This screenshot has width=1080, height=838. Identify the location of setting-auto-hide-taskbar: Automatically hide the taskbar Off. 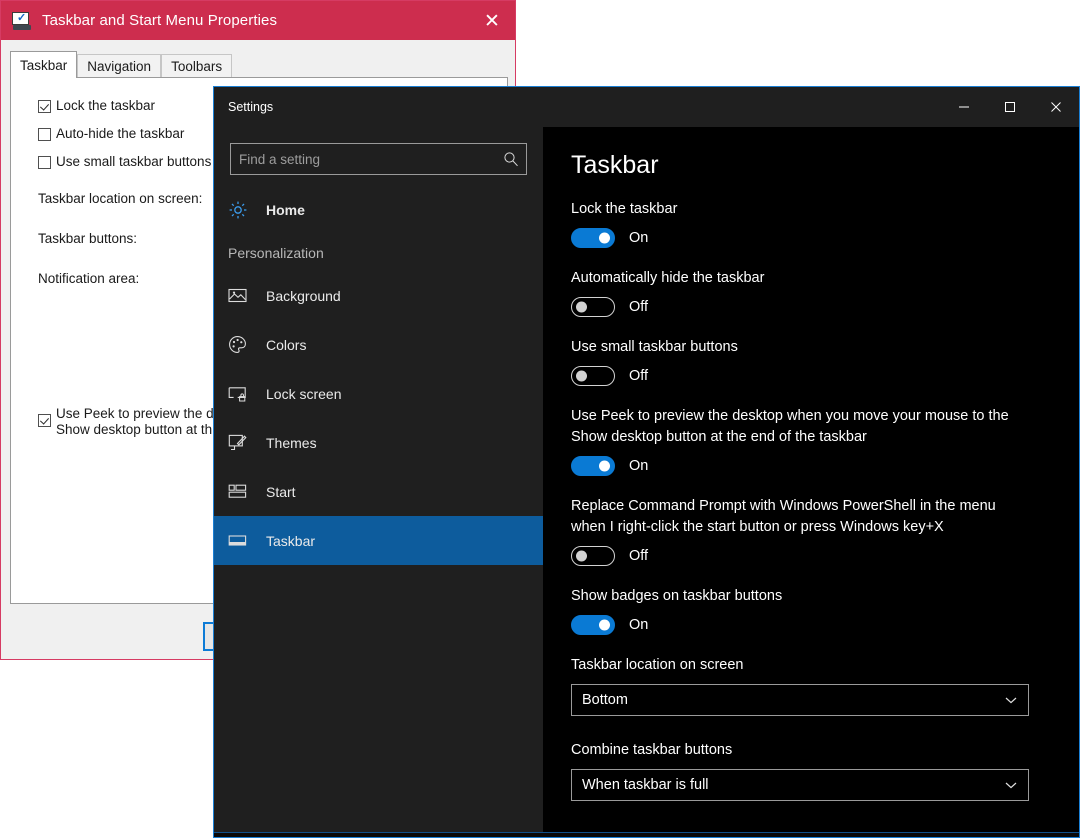
(809, 292).